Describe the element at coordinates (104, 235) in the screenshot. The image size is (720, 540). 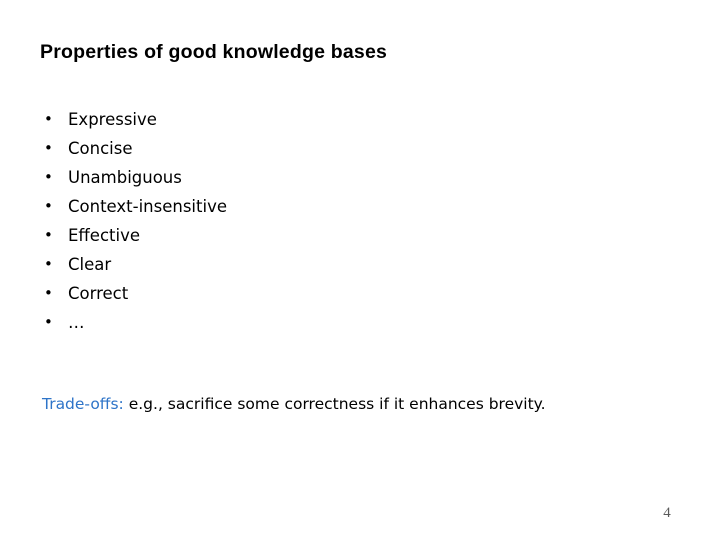
I see `list-item-label: Effective` at that location.